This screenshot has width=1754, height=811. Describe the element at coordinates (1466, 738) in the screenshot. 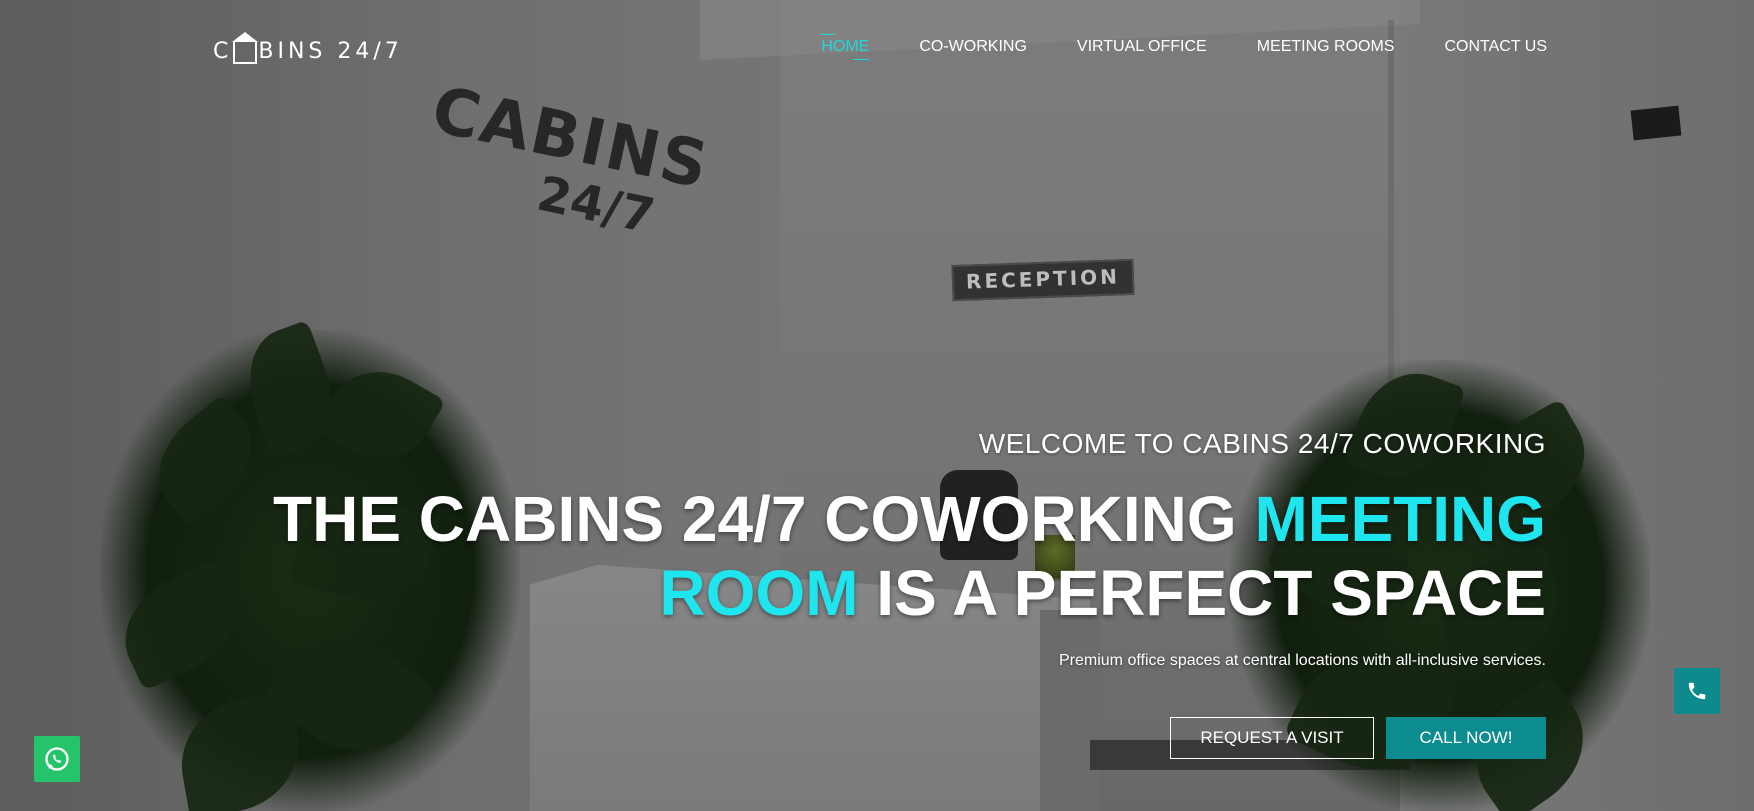

I see `call-now-button: CALL NOW!` at that location.